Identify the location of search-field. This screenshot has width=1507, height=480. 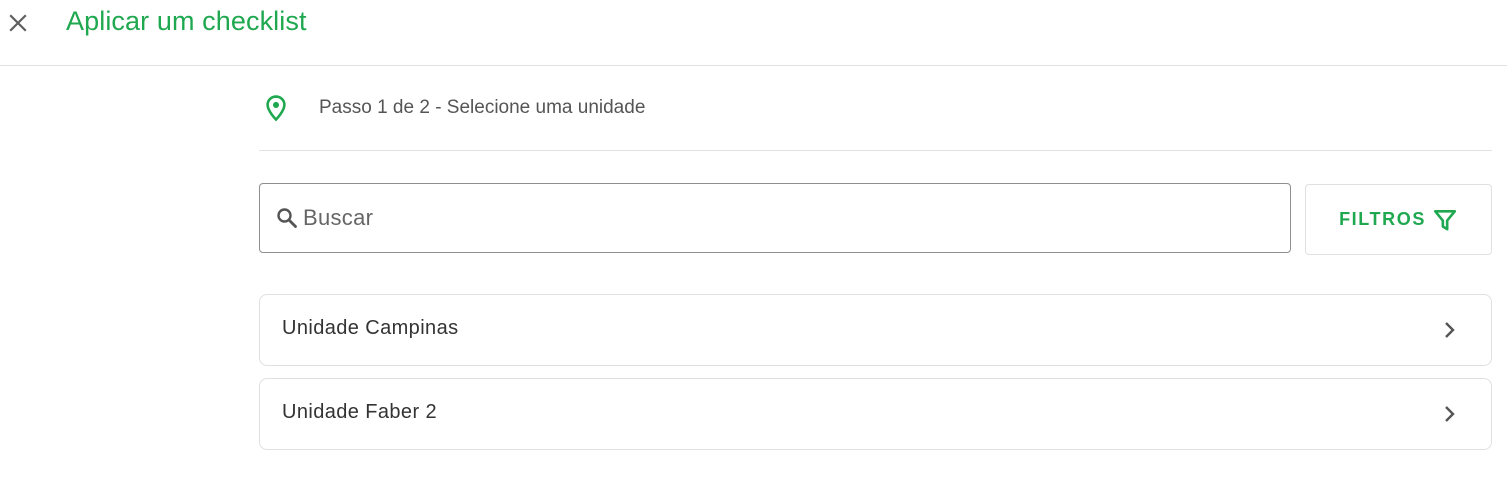
(775, 218).